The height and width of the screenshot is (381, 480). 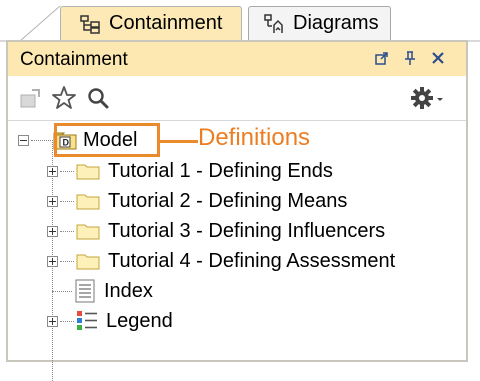 I want to click on favorites-button, so click(x=64, y=98).